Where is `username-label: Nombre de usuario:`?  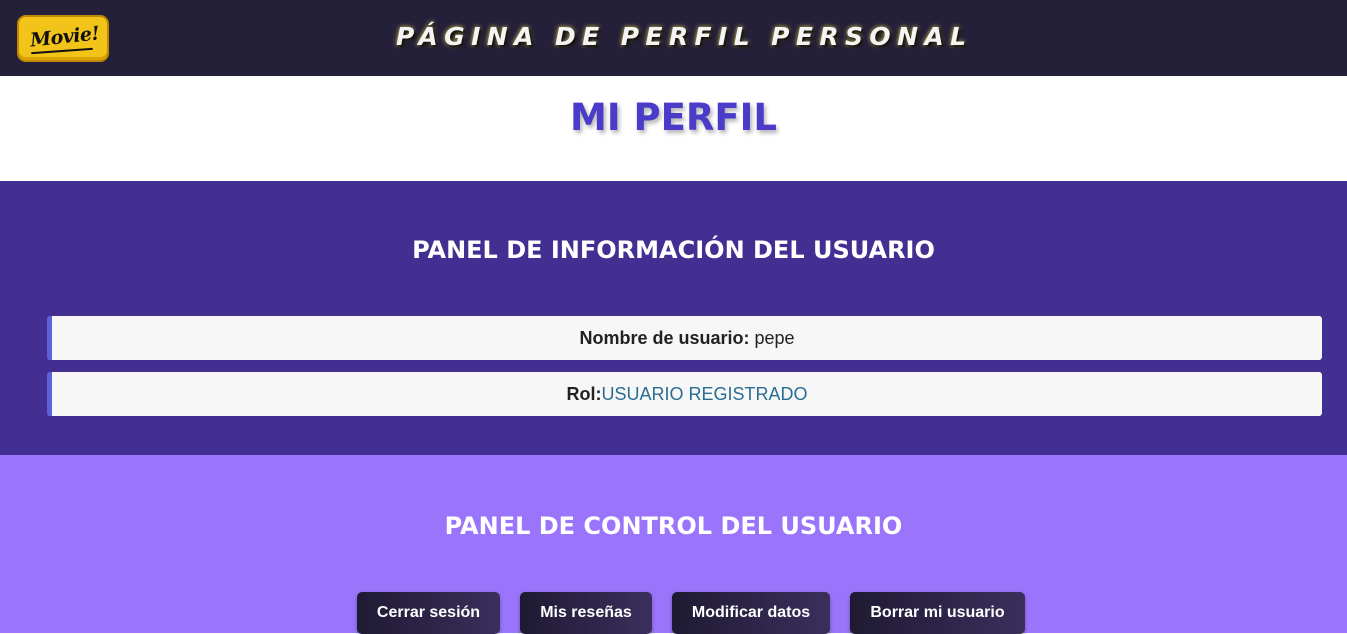
username-label: Nombre de usuario: is located at coordinates (664, 338).